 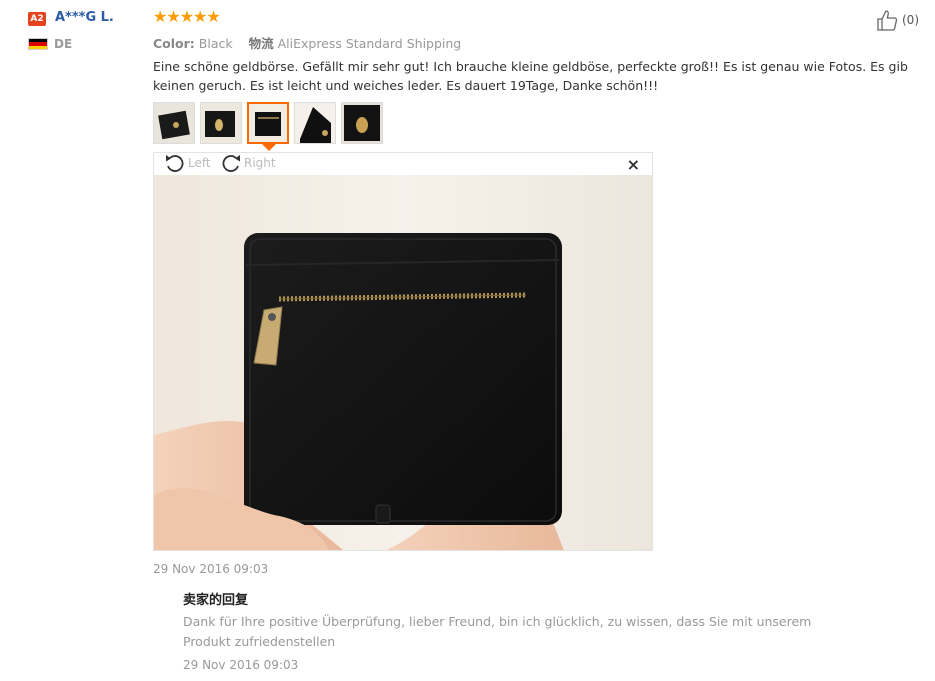 I want to click on seller-reply-date: 29 Nov 2016 09:03, so click(x=241, y=665).